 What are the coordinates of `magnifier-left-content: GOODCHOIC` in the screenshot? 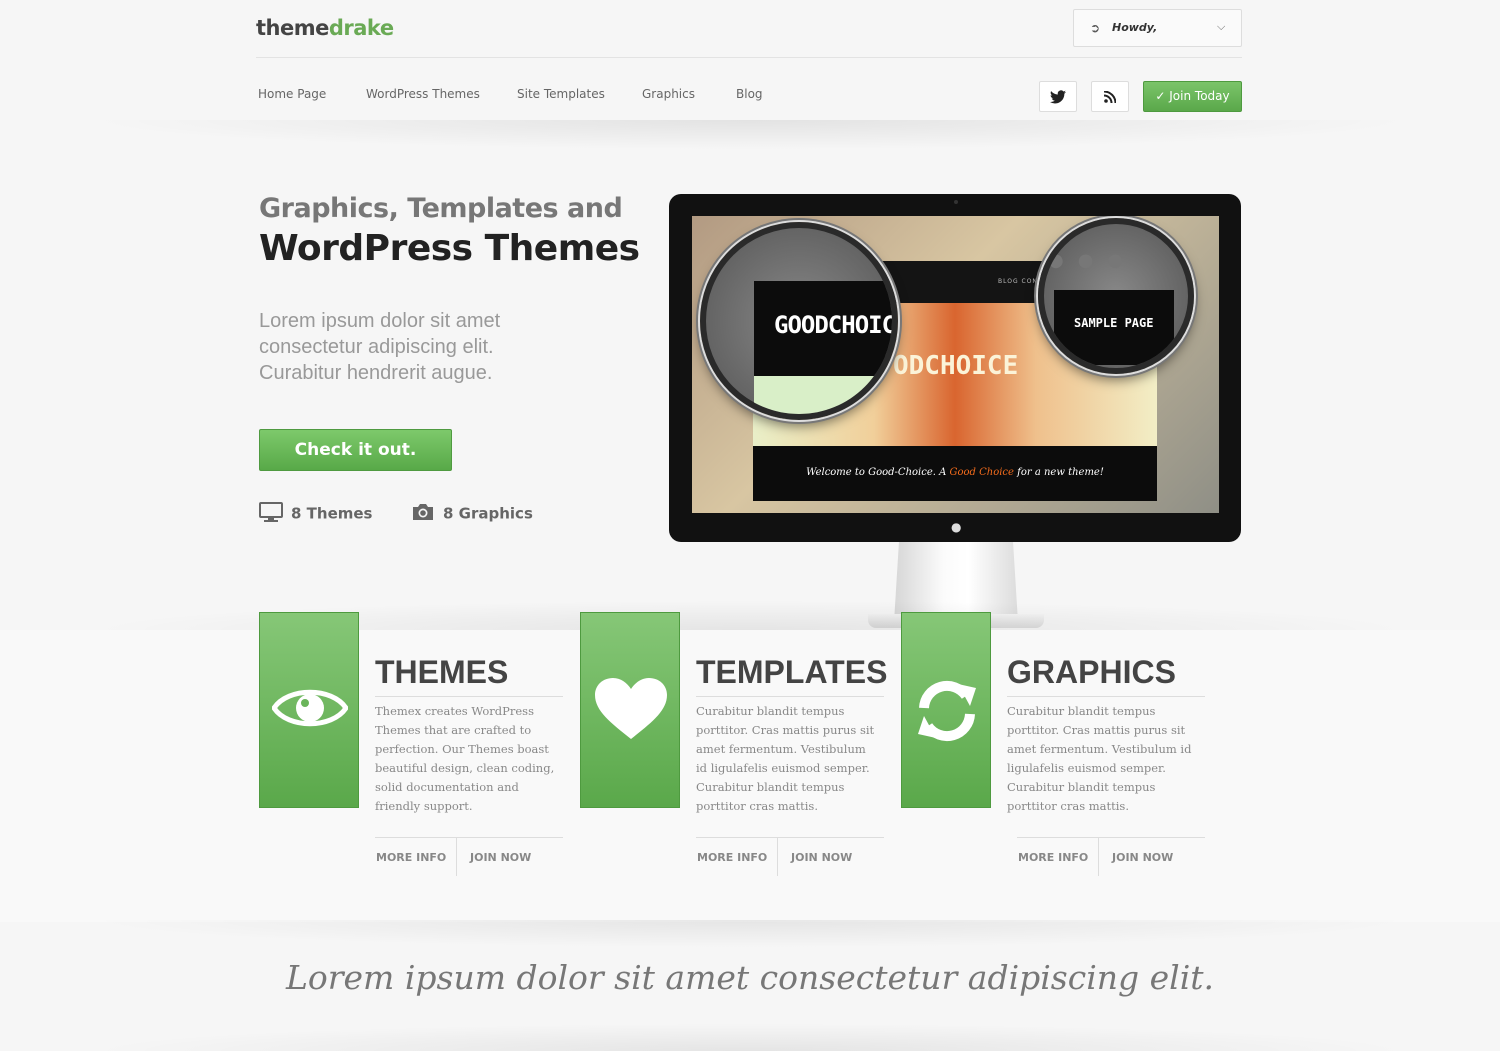 It's located at (825, 328).